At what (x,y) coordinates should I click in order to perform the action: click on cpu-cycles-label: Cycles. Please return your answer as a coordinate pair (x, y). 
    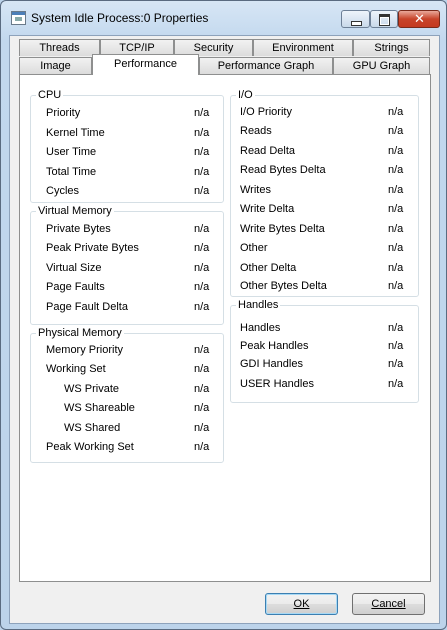
    Looking at the image, I should click on (63, 191).